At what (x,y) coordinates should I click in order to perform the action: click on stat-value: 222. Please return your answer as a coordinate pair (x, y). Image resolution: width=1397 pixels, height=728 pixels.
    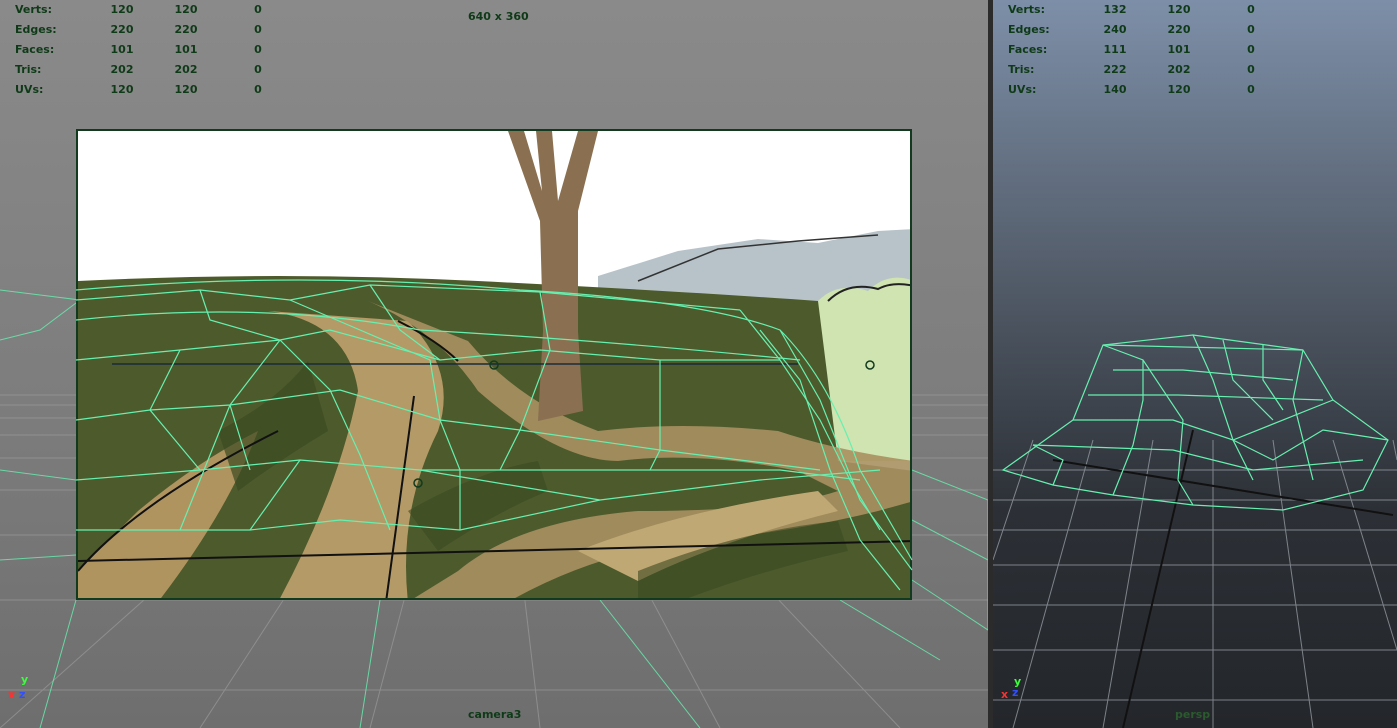
    Looking at the image, I should click on (1115, 69).